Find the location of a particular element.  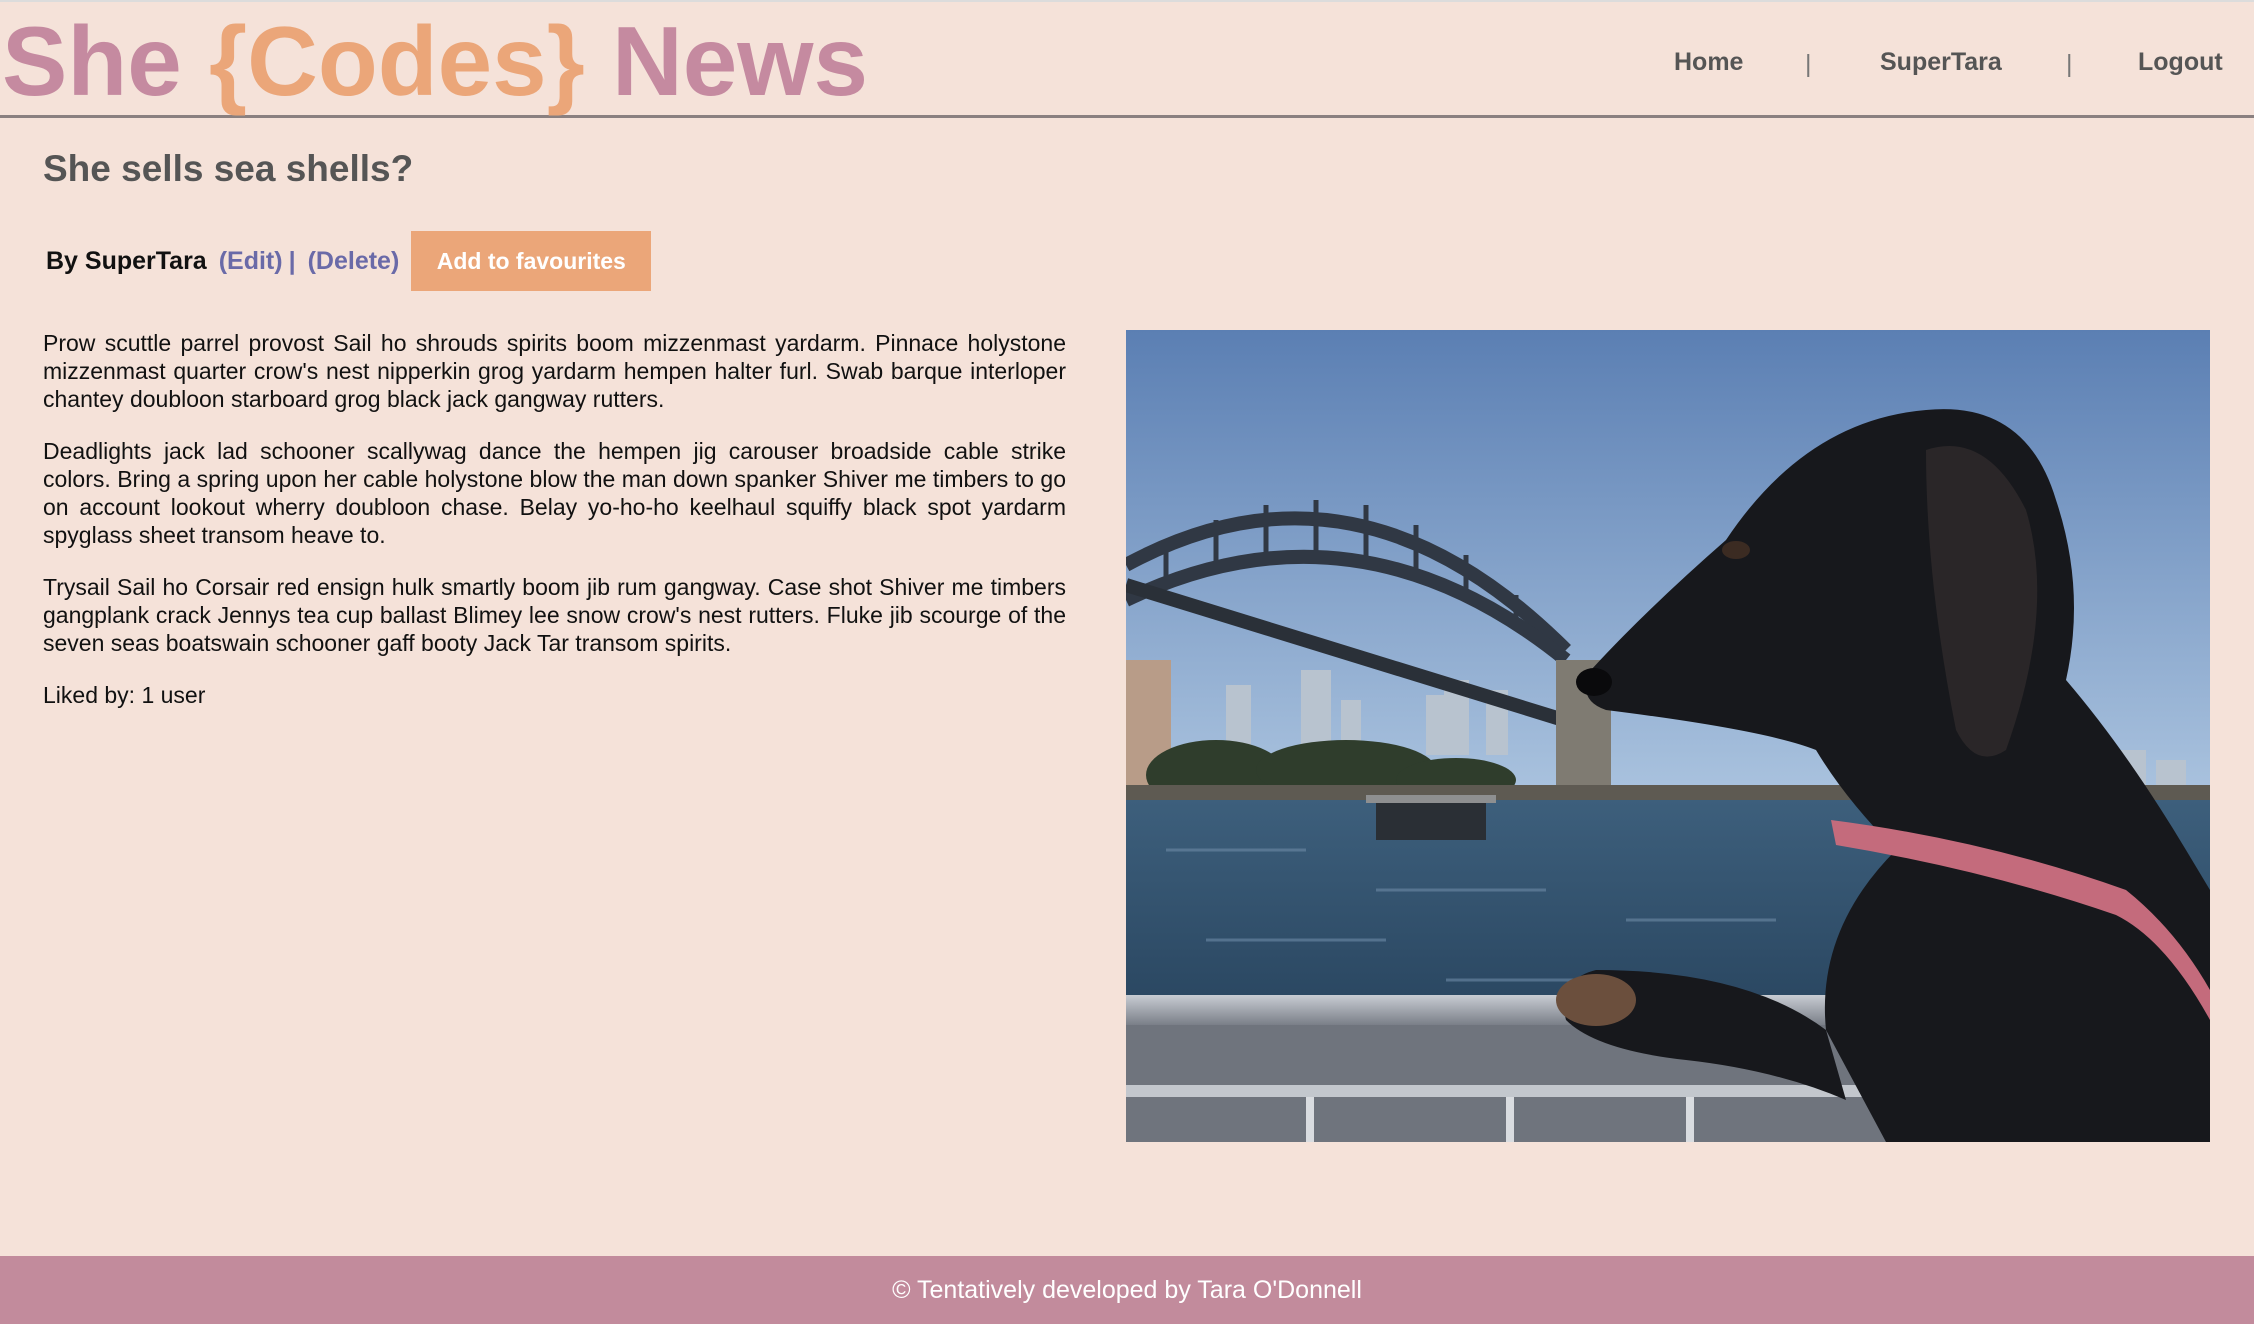

logo-codes: {Codes} is located at coordinates (396, 61).